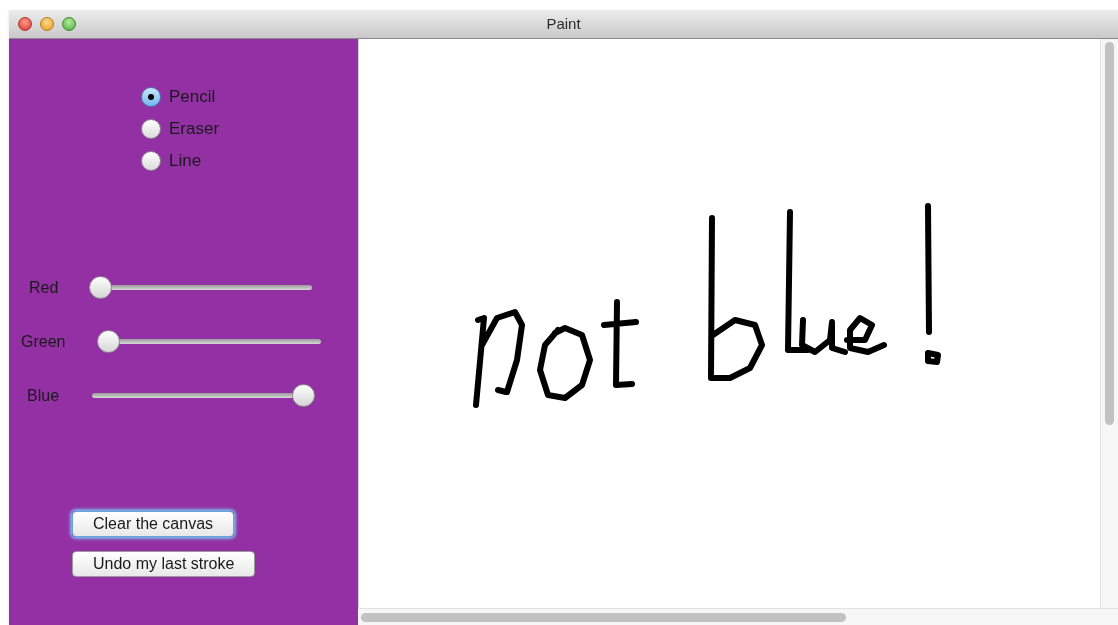 This screenshot has height=625, width=1118. Describe the element at coordinates (603, 617) in the screenshot. I see `horizontal-scrollbar` at that location.